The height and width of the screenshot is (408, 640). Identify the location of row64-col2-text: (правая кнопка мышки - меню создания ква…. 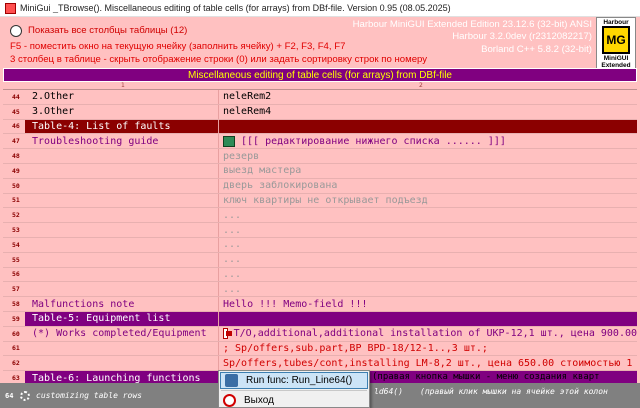
(506, 377).